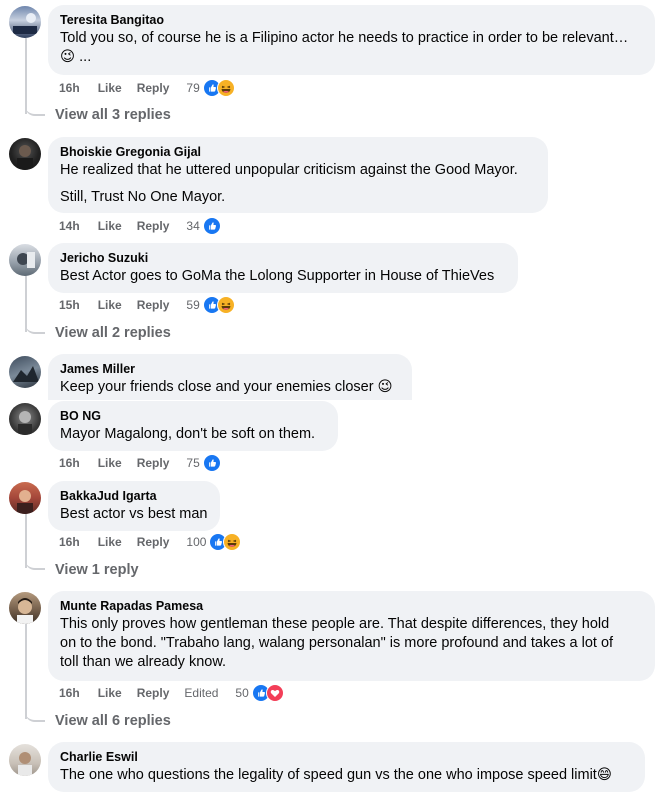 Image resolution: width=658 pixels, height=794 pixels. Describe the element at coordinates (171, 693) in the screenshot. I see `comment-actions: 16h Like Reply Edited 50` at that location.